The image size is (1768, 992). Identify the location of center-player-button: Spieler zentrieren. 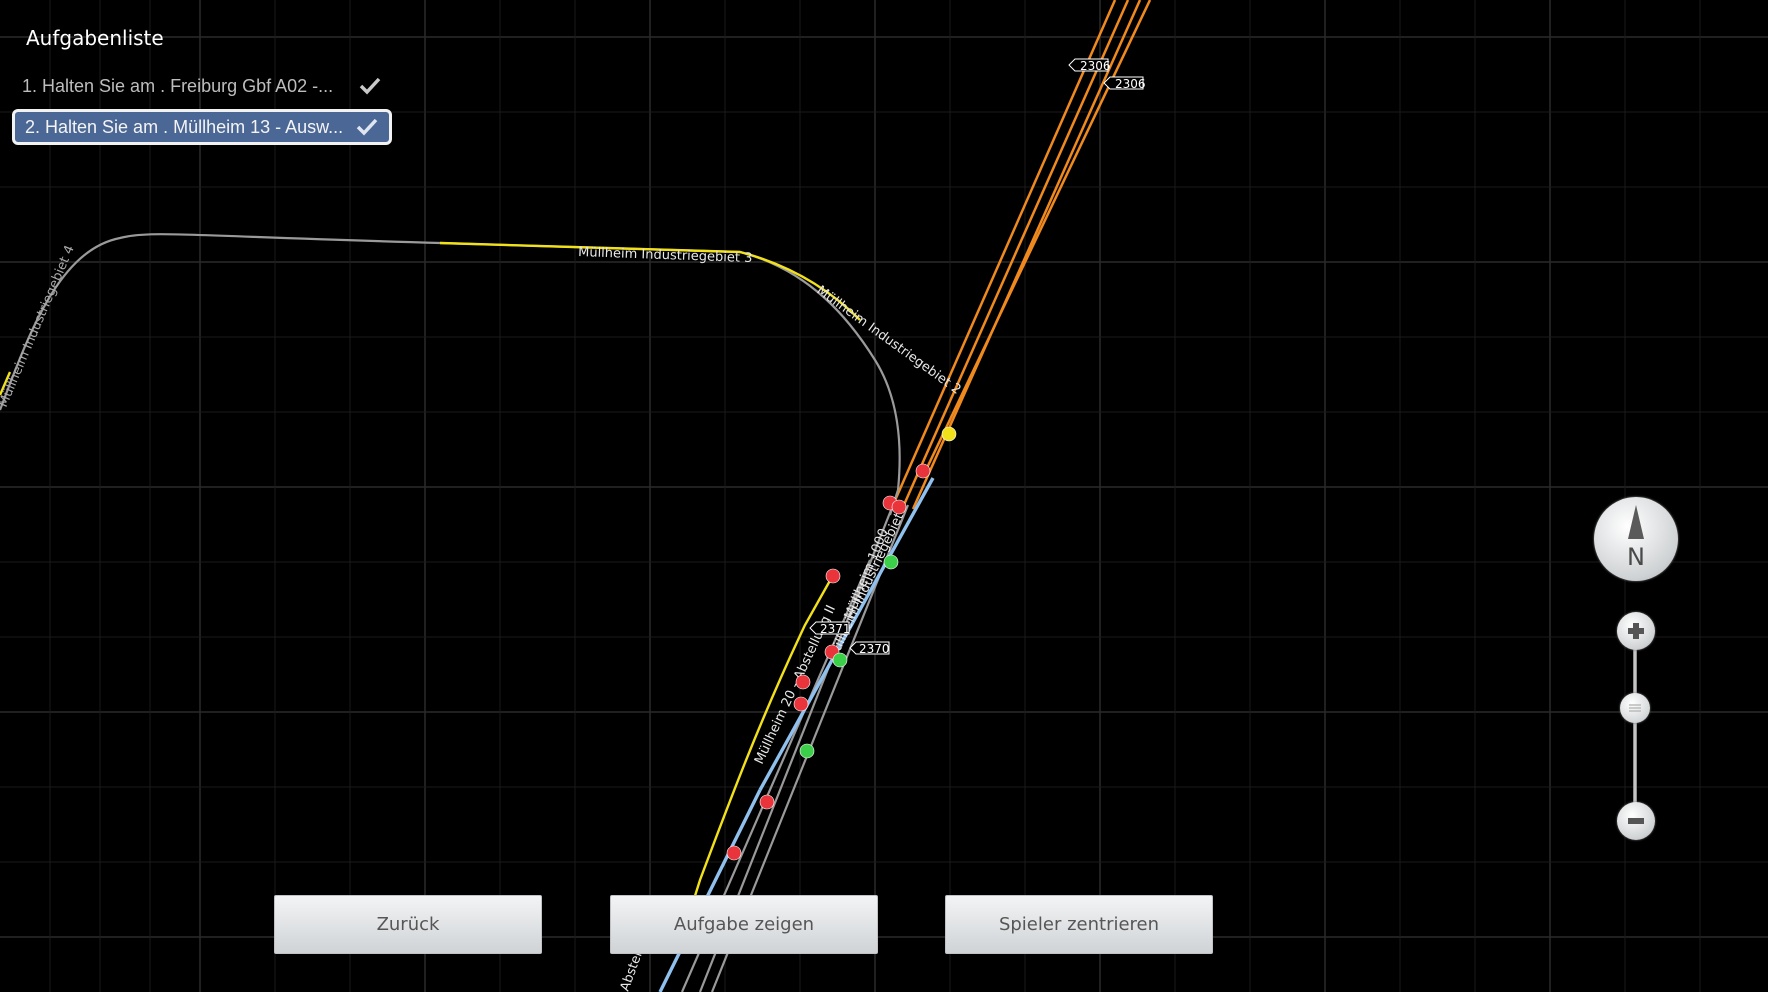
(1079, 924).